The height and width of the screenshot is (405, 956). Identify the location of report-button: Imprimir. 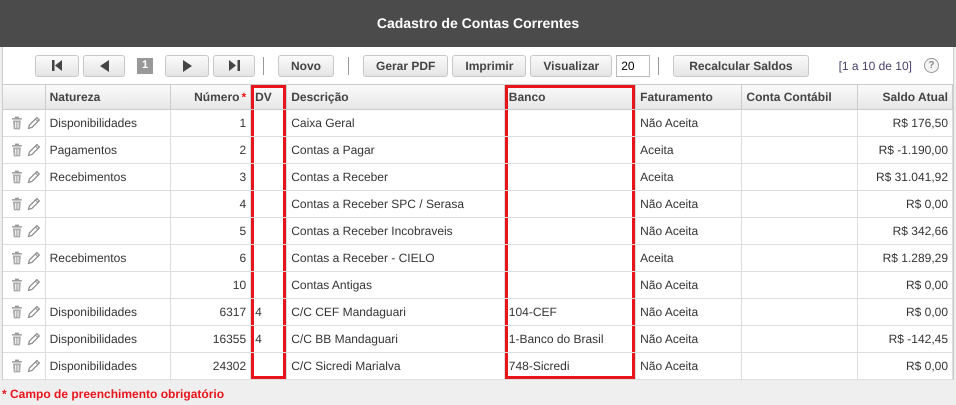
(489, 65).